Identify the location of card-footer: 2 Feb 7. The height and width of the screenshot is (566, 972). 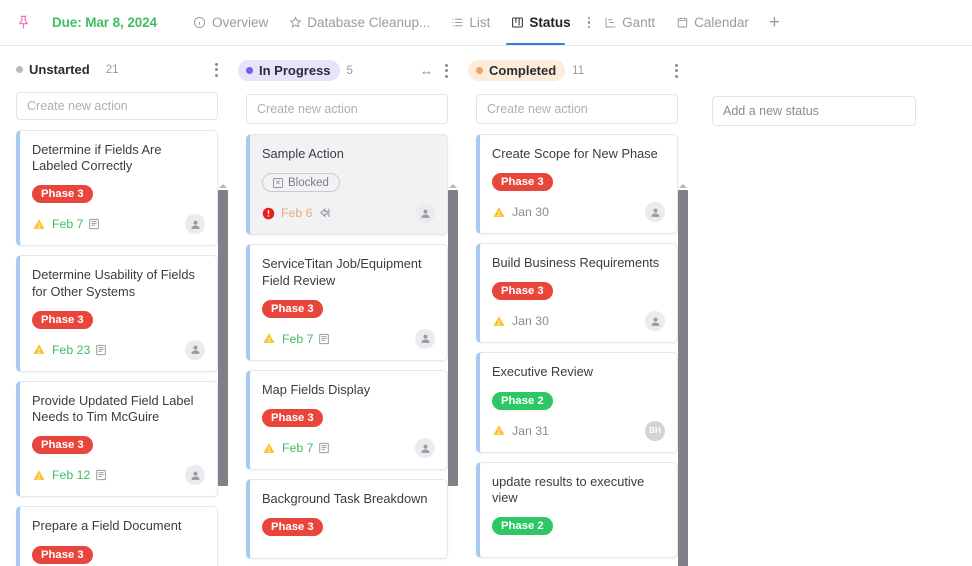
(348, 338).